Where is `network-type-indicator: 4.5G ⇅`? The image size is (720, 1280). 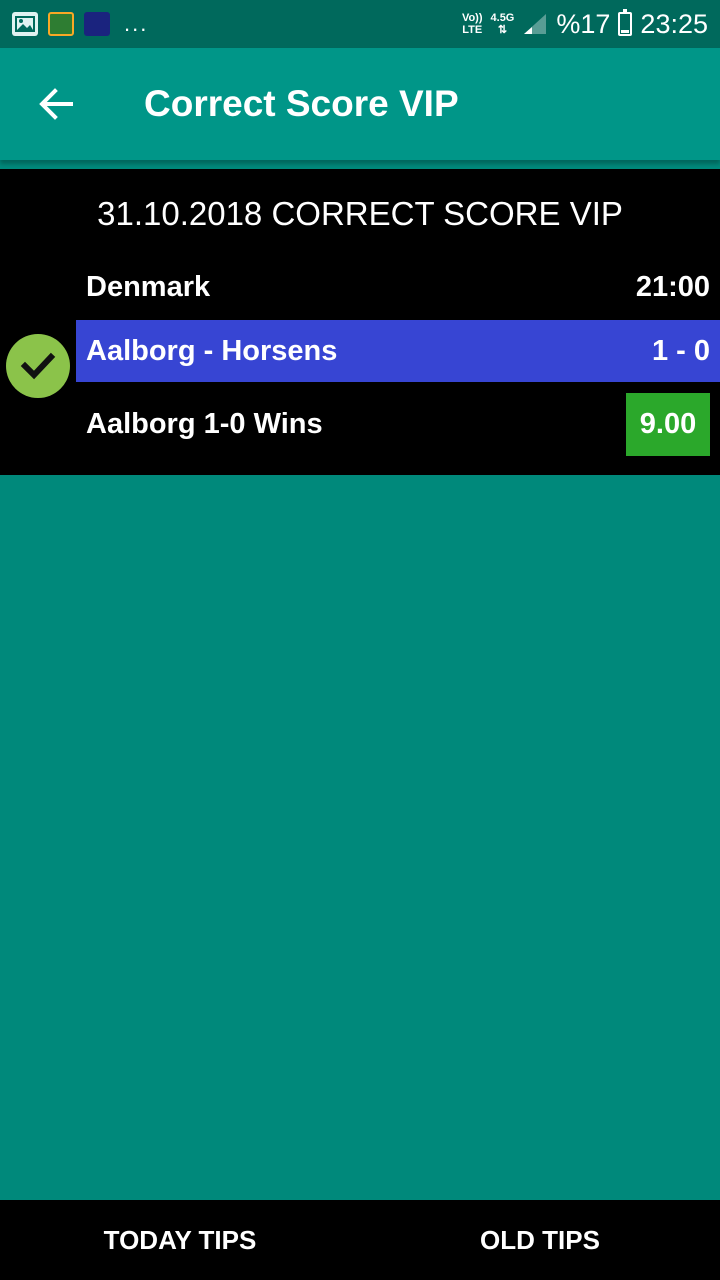
network-type-indicator: 4.5G ⇅ is located at coordinates (502, 24).